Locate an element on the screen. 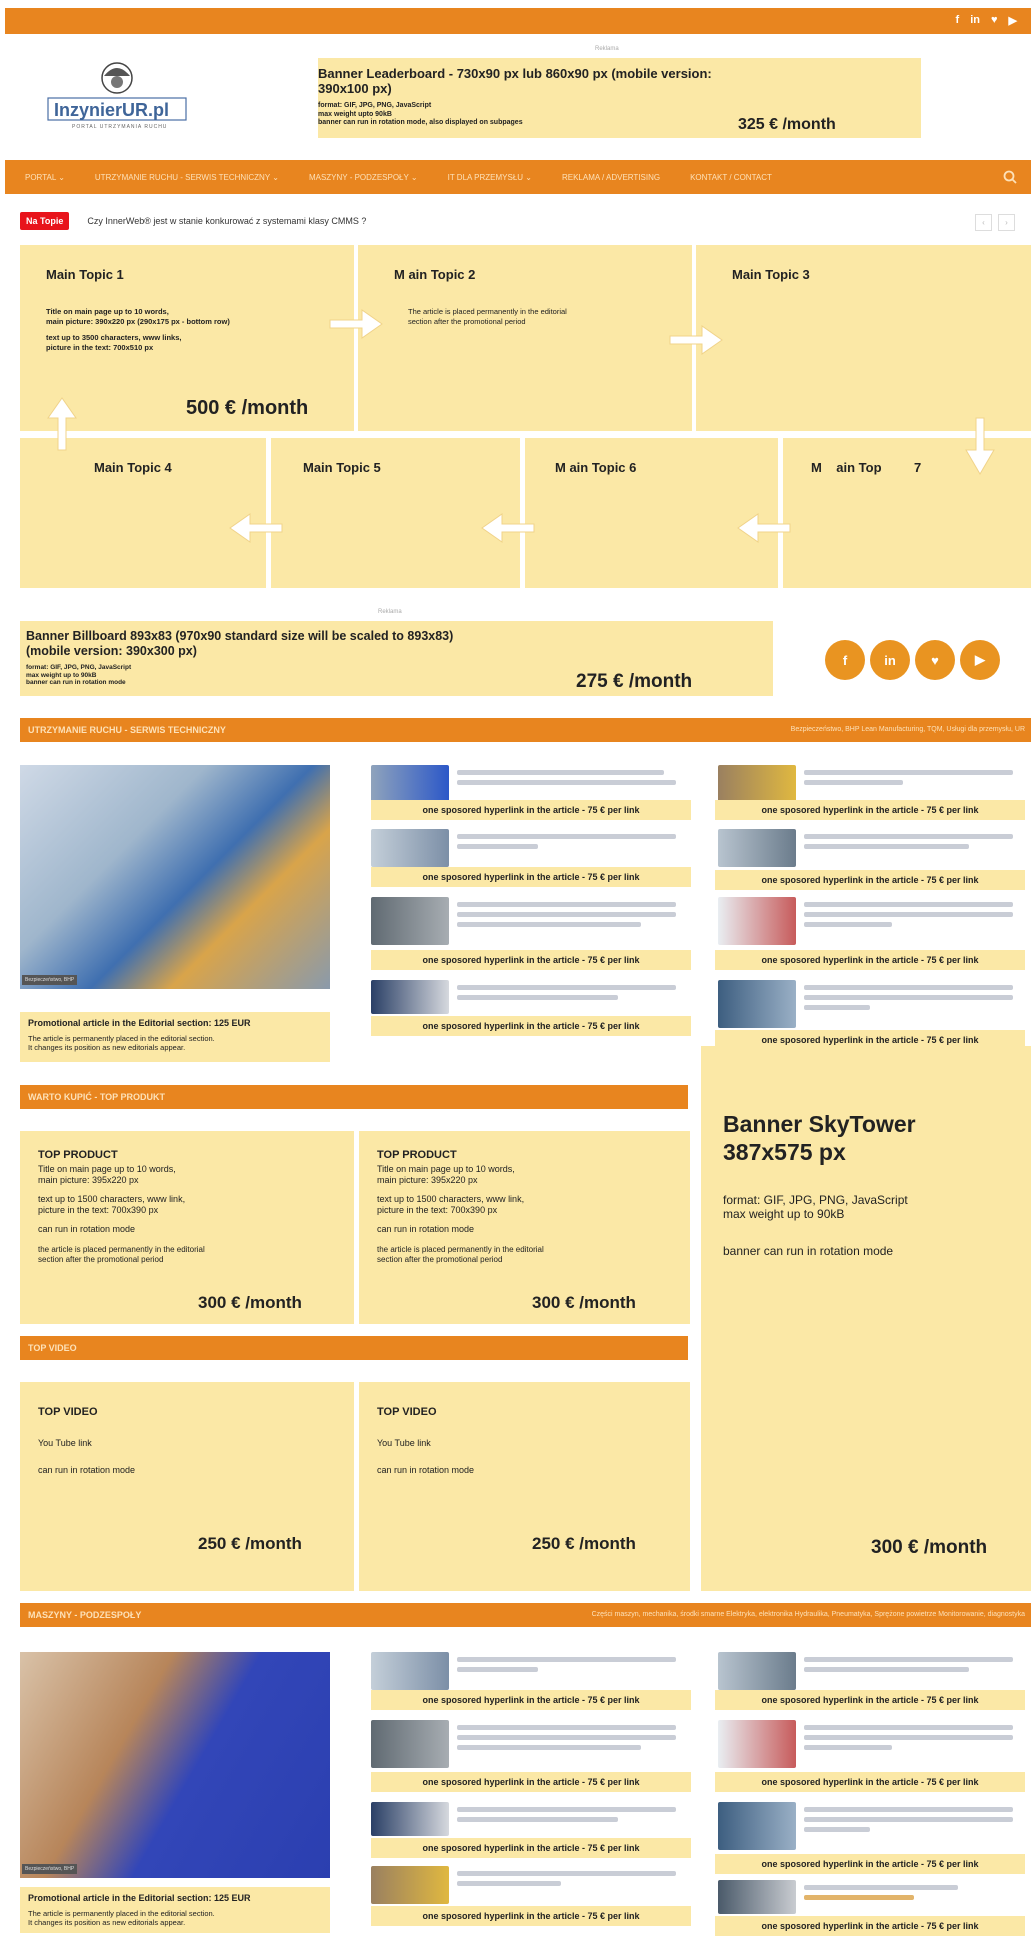  nav-utrzymanie: UTRZYMANIE RUCHU - SERWIS TECHNICZNY ⌄ is located at coordinates (187, 177).